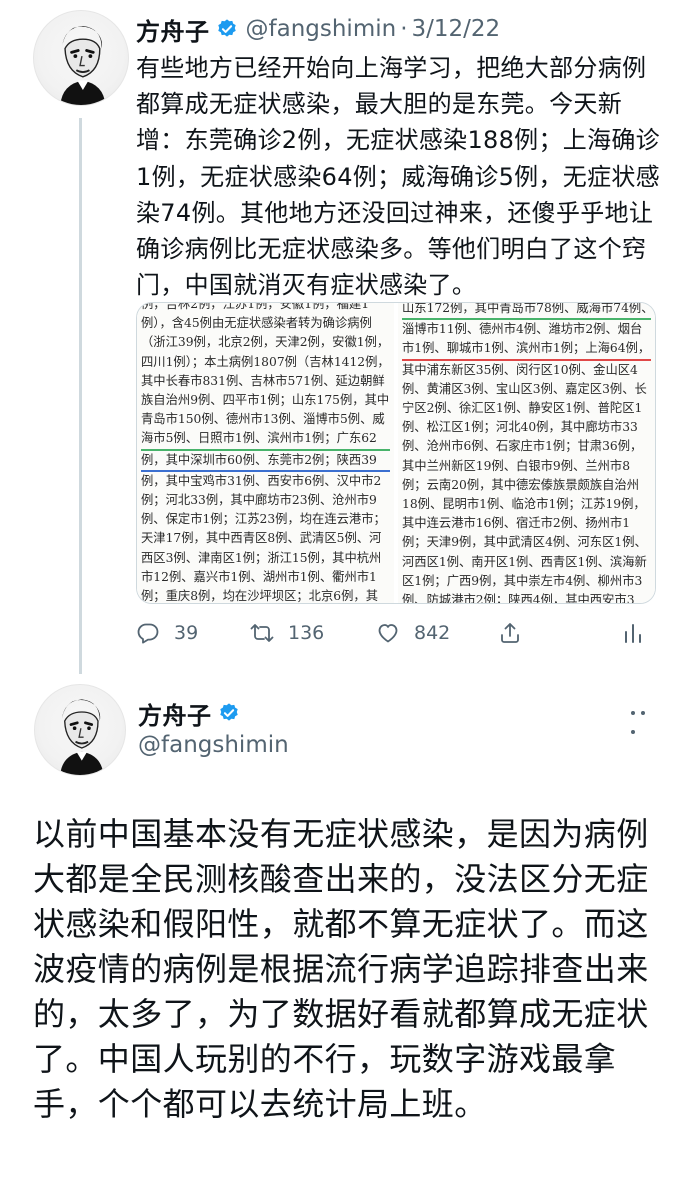 This screenshot has height=1200, width=688. What do you see at coordinates (522, 580) in the screenshot?
I see `media-text-line: 区1例；广西9例，其中崇左市4例、柳州市3` at bounding box center [522, 580].